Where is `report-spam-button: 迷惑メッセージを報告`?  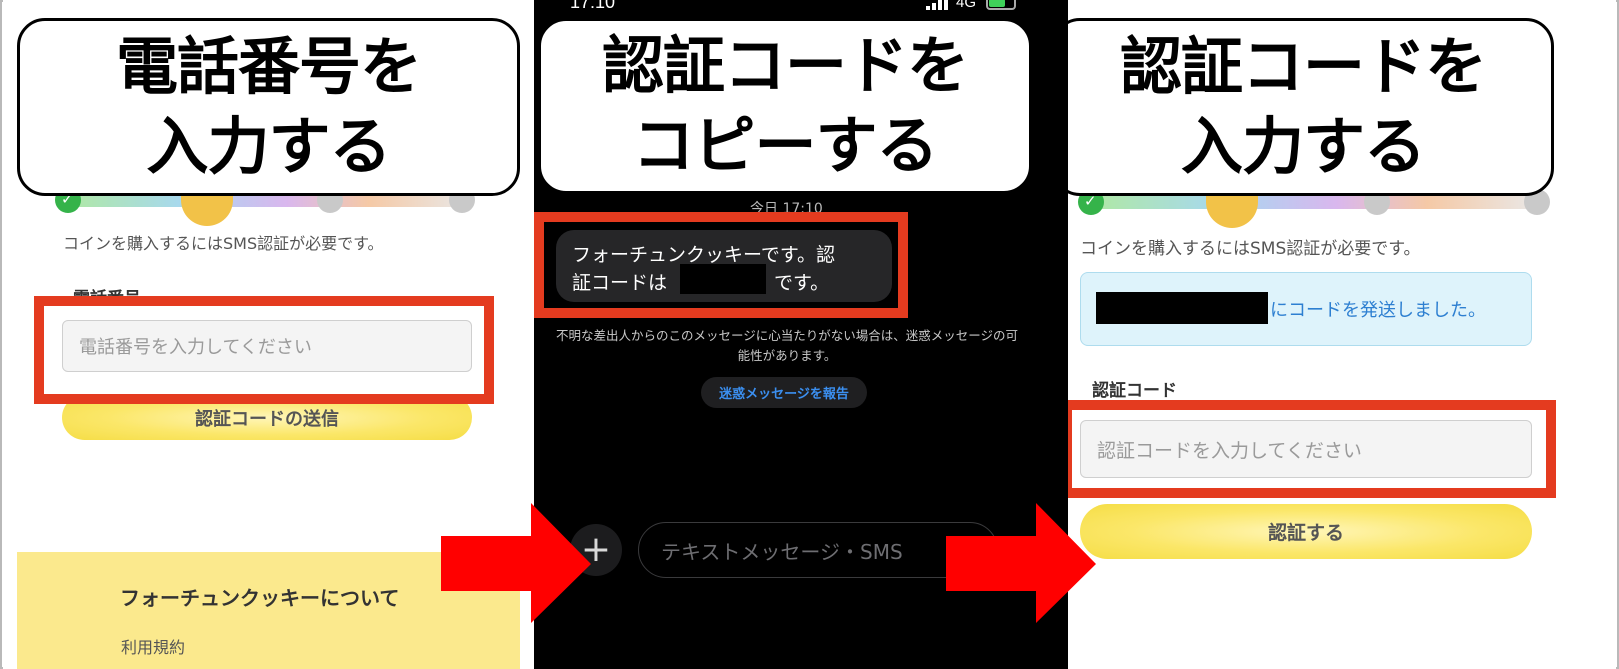 report-spam-button: 迷惑メッセージを報告 is located at coordinates (784, 392).